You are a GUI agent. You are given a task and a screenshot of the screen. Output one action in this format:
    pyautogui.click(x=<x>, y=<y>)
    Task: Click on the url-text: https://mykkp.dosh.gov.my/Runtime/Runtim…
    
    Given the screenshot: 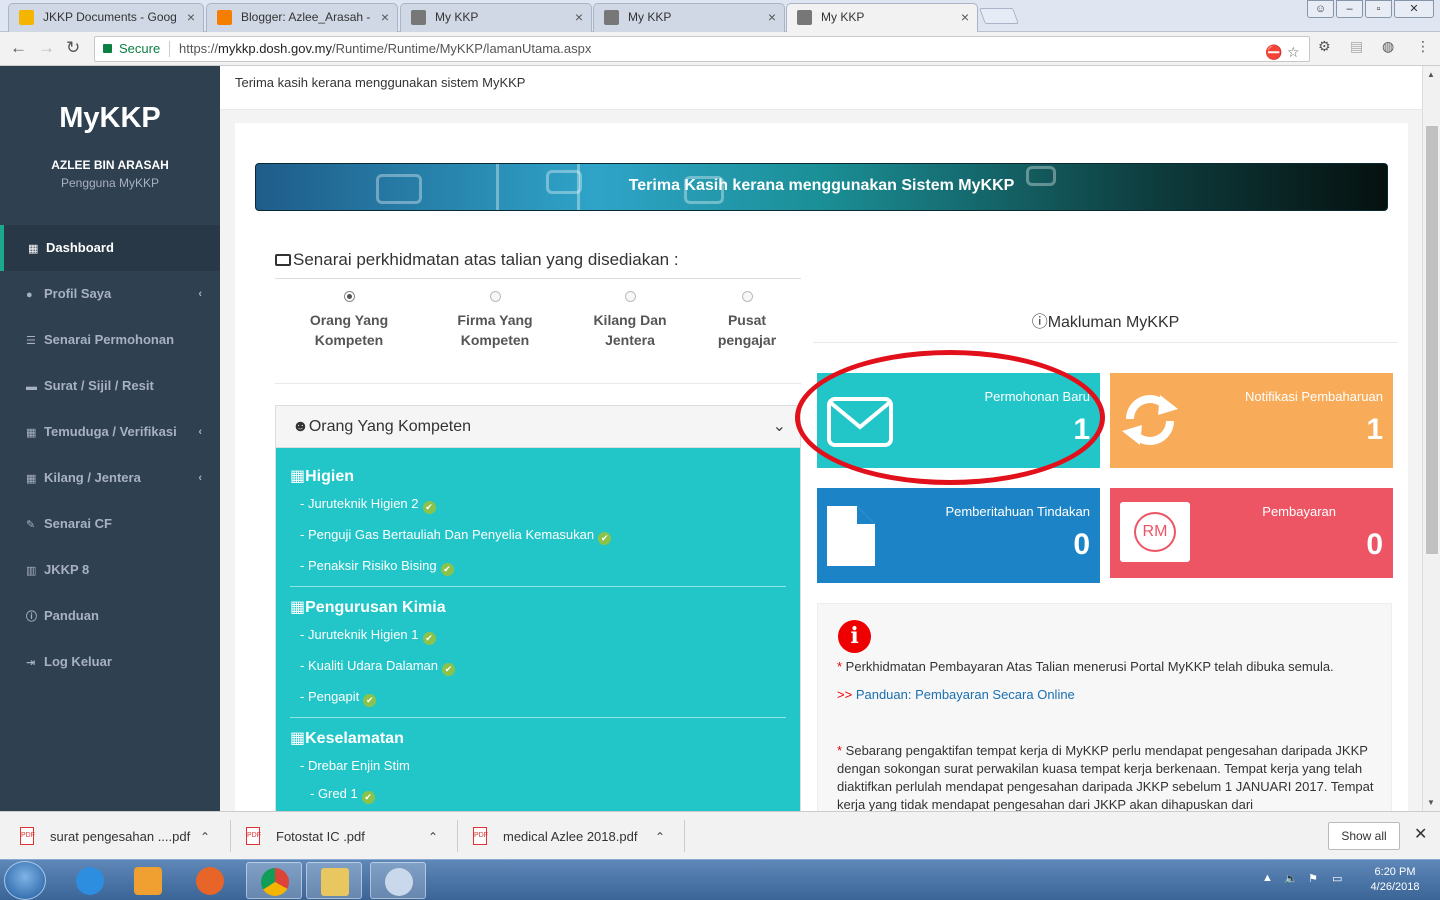 What is the action you would take?
    pyautogui.click(x=385, y=49)
    